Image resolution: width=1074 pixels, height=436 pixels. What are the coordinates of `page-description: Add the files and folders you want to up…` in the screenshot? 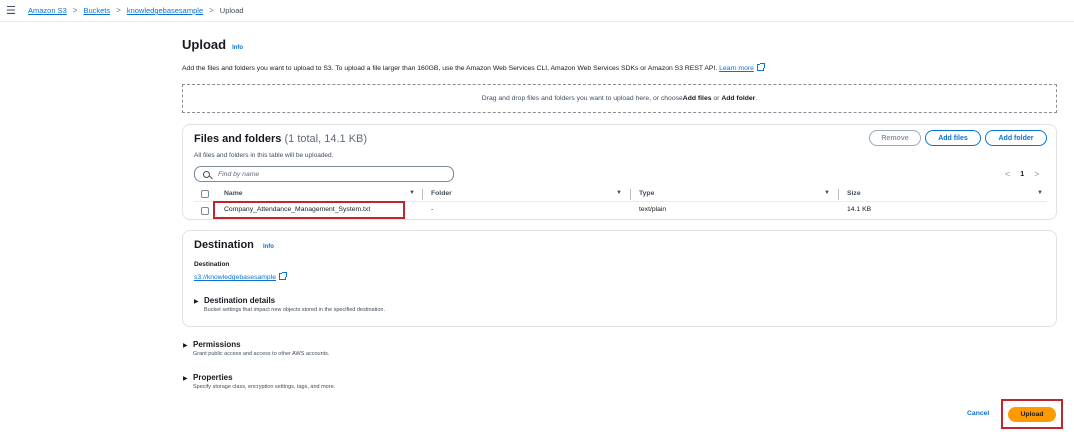 It's located at (473, 67).